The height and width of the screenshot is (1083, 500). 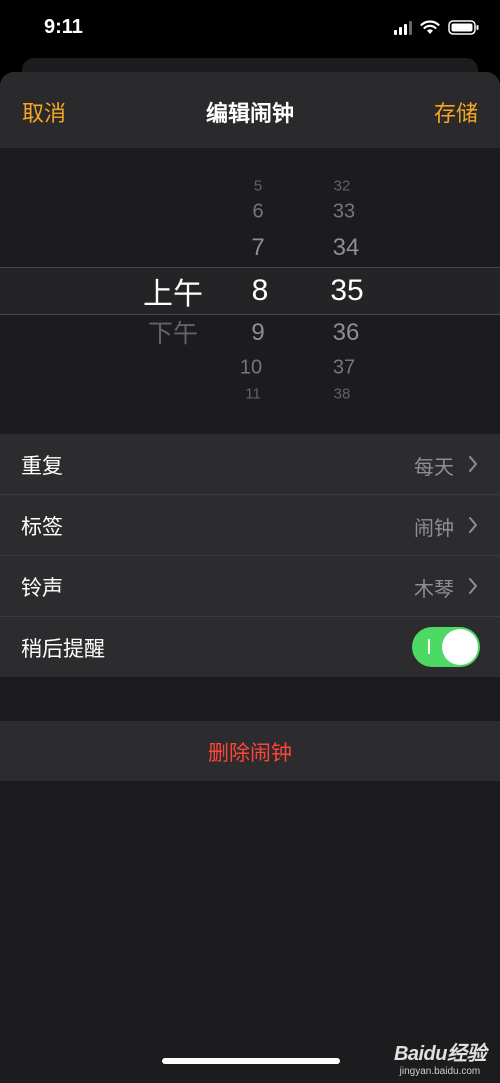 I want to click on hour-picker-option: 5, so click(x=258, y=186).